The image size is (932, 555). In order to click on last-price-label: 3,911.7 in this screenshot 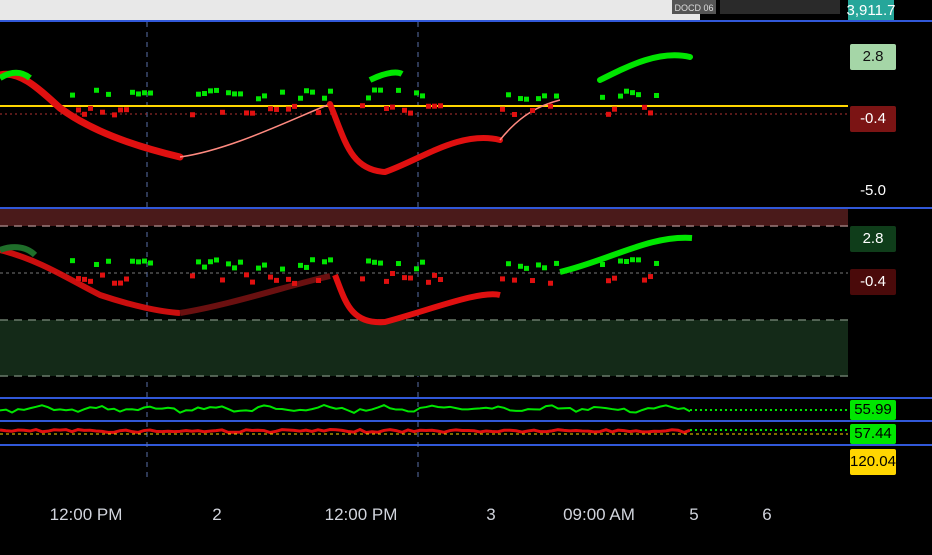, I will do `click(871, 10)`.